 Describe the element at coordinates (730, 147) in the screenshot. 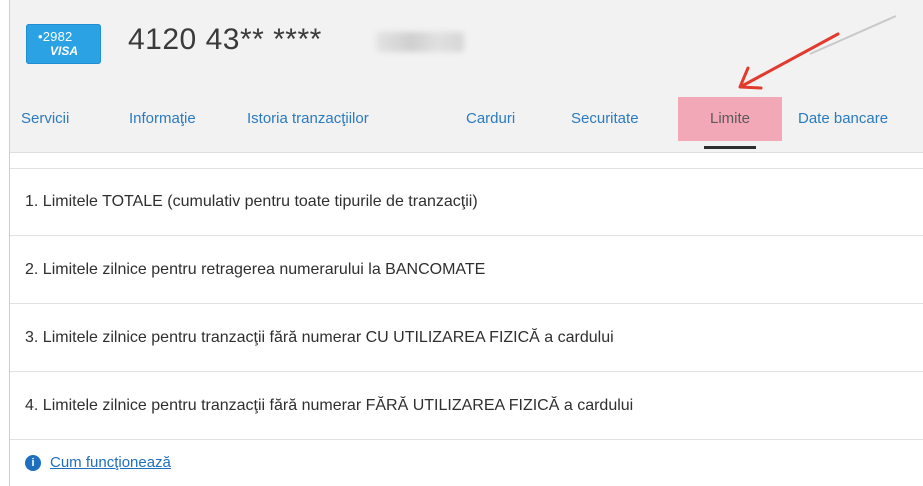

I see `active-tab-indicator` at that location.